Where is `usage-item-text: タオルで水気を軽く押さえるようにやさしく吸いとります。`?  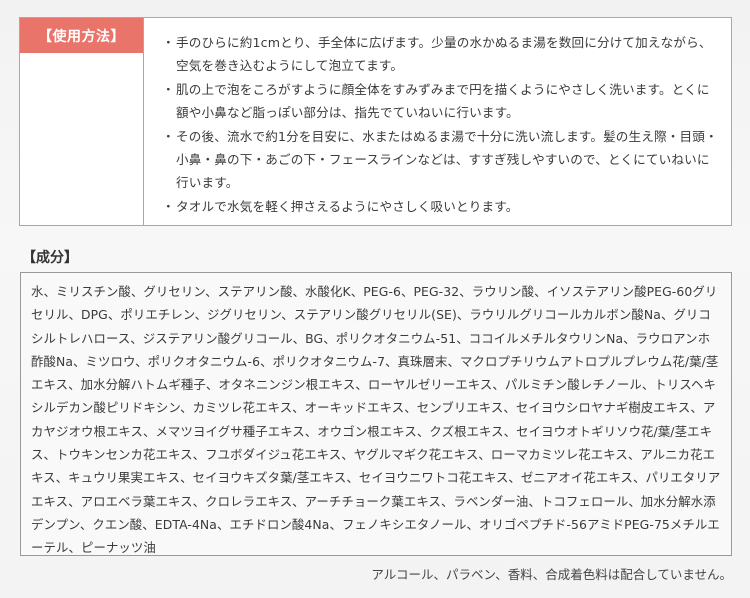 usage-item-text: タオルで水気を軽く押さえるようにやさしく吸いとります。 is located at coordinates (347, 206).